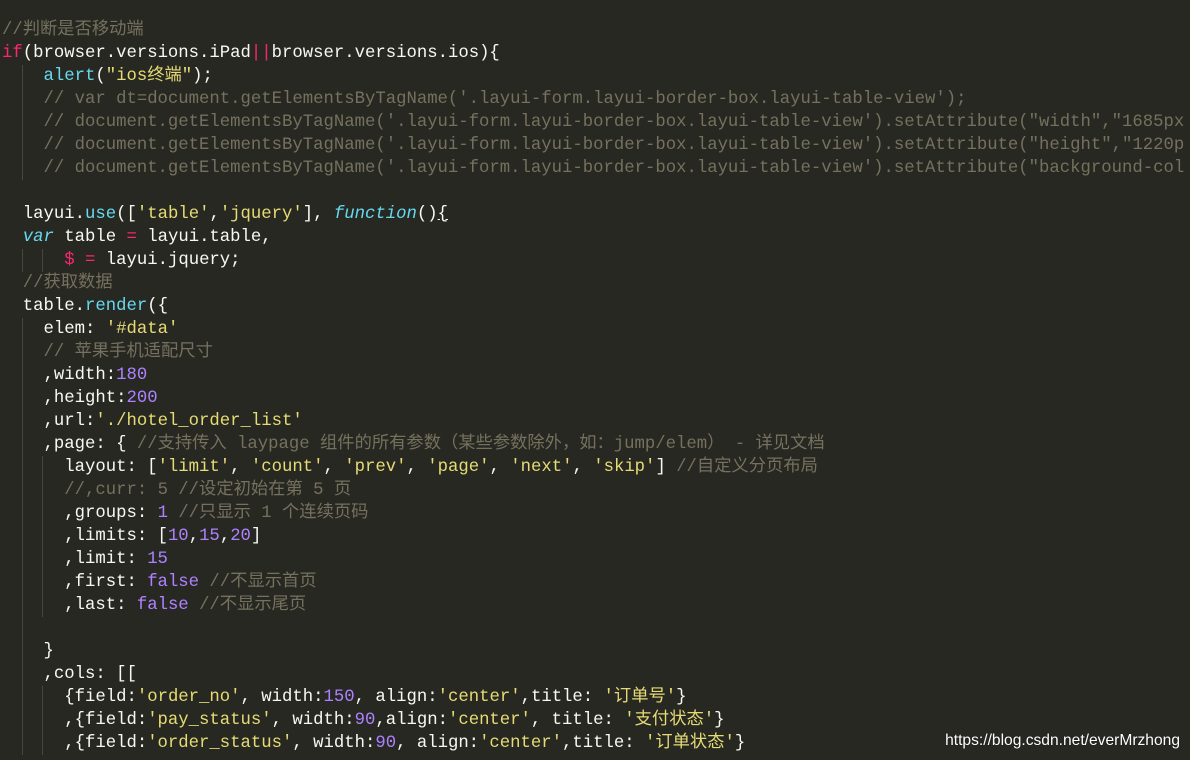 This screenshot has height=760, width=1190. I want to click on code-token: ||, so click(261, 53).